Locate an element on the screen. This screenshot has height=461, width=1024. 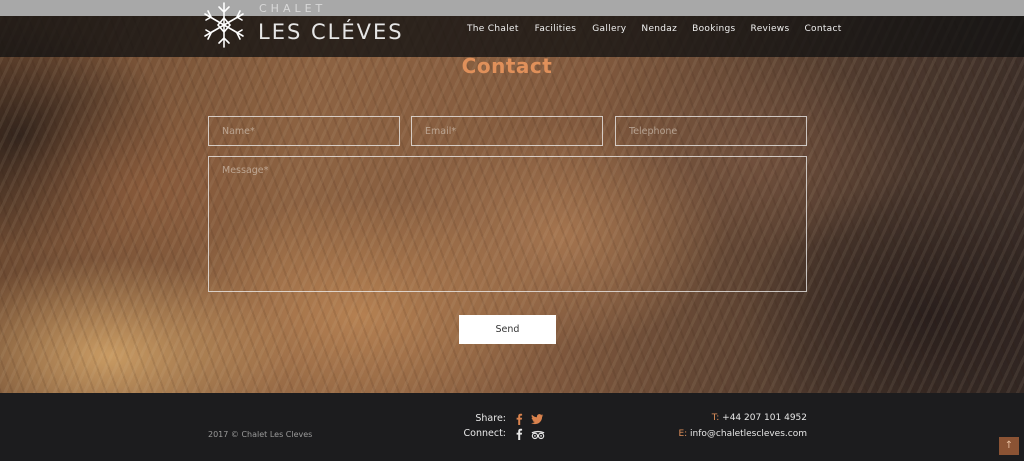
nav-item-facilities: Facilities is located at coordinates (556, 29).